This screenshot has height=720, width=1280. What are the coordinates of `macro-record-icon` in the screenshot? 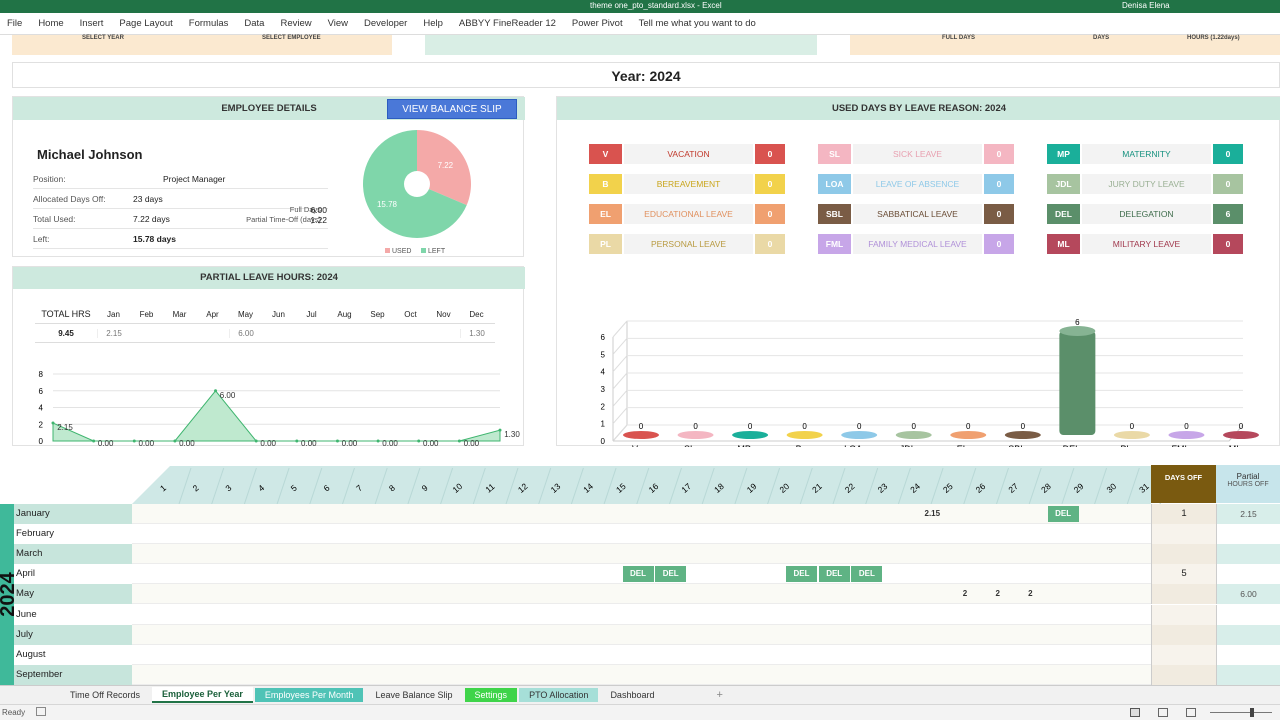 It's located at (41, 711).